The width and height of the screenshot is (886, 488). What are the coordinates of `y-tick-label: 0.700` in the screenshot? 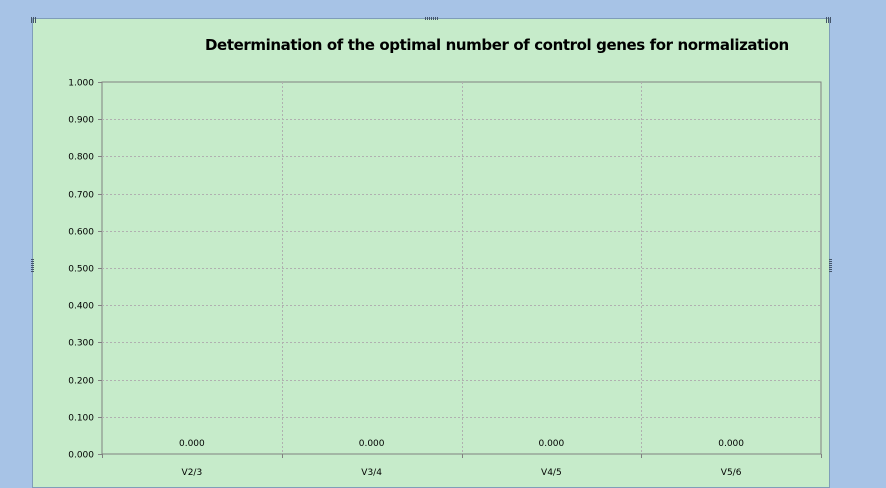 It's located at (81, 196).